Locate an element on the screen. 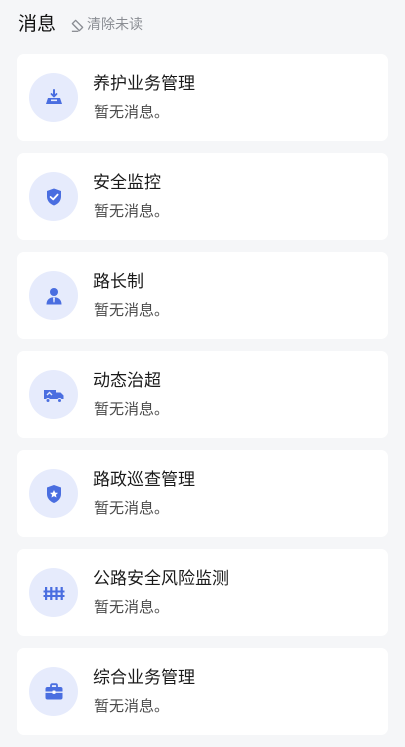 Image resolution: width=405 pixels, height=747 pixels. clear-unread-button: 清除未读 is located at coordinates (106, 25).